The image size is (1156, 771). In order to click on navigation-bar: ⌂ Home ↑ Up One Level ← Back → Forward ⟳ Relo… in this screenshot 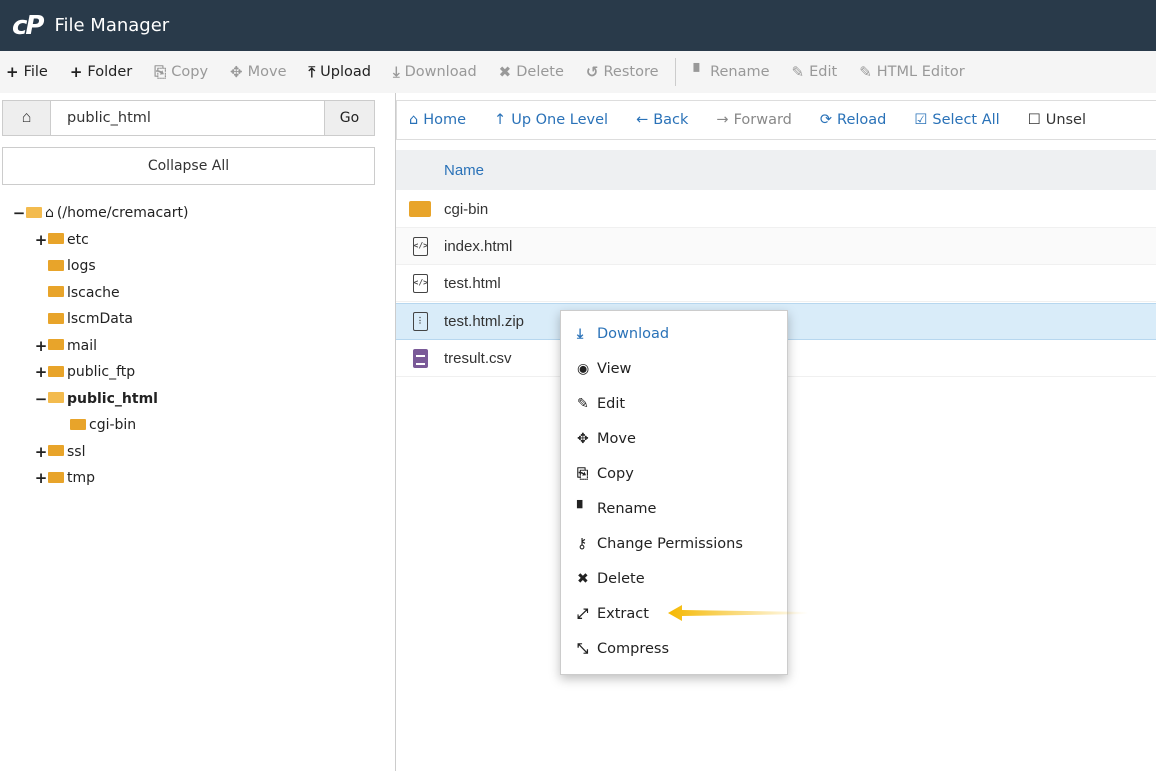, I will do `click(776, 120)`.